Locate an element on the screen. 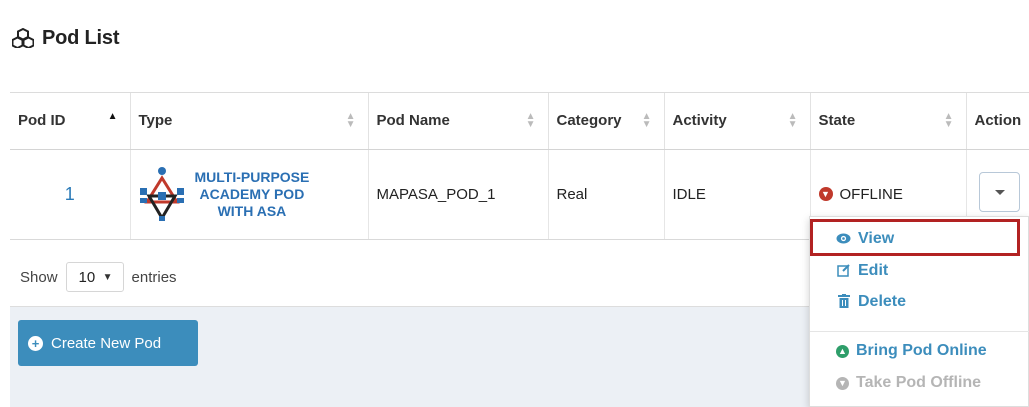  view-highlight-box is located at coordinates (915, 237).